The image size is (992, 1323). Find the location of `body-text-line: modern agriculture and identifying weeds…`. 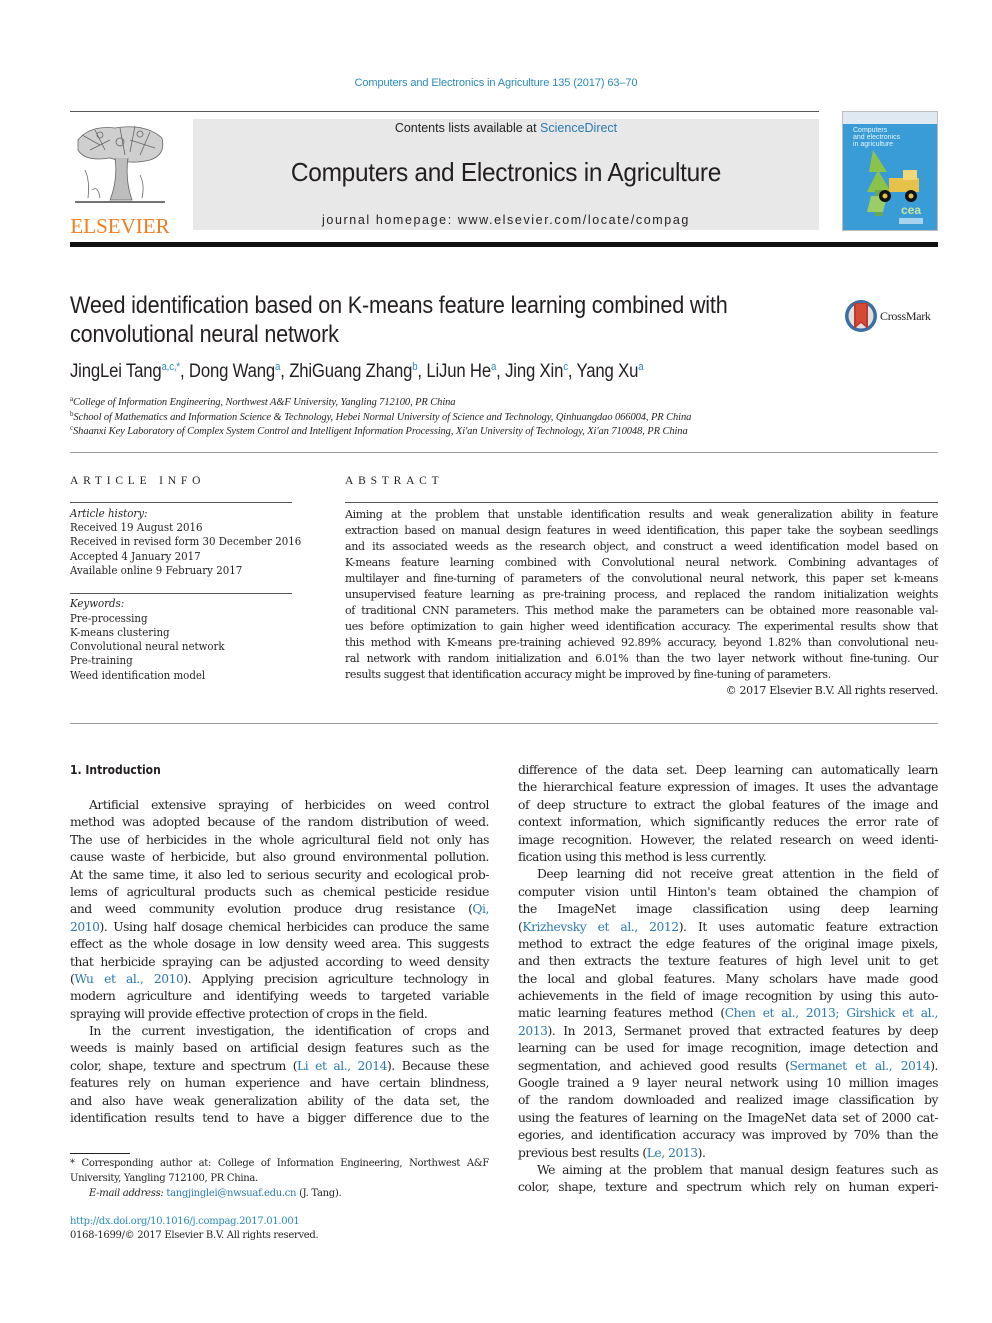

body-text-line: modern agriculture and identifying weeds… is located at coordinates (279, 996).